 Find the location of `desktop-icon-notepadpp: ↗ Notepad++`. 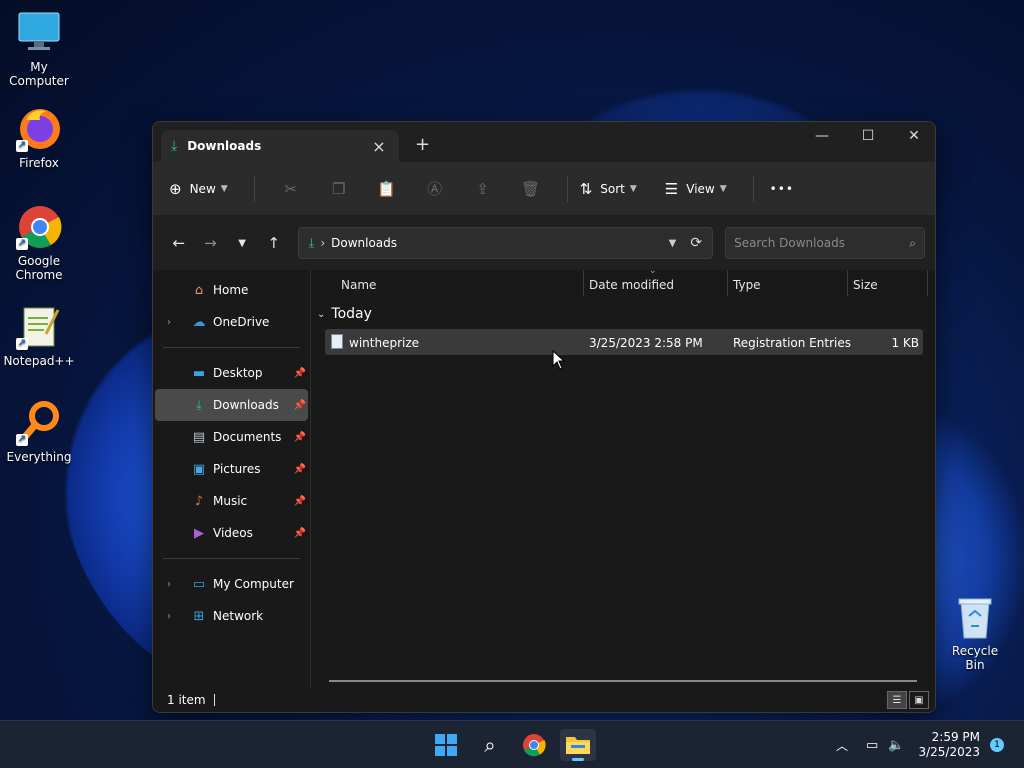

desktop-icon-notepadpp: ↗ Notepad++ is located at coordinates (39, 336).